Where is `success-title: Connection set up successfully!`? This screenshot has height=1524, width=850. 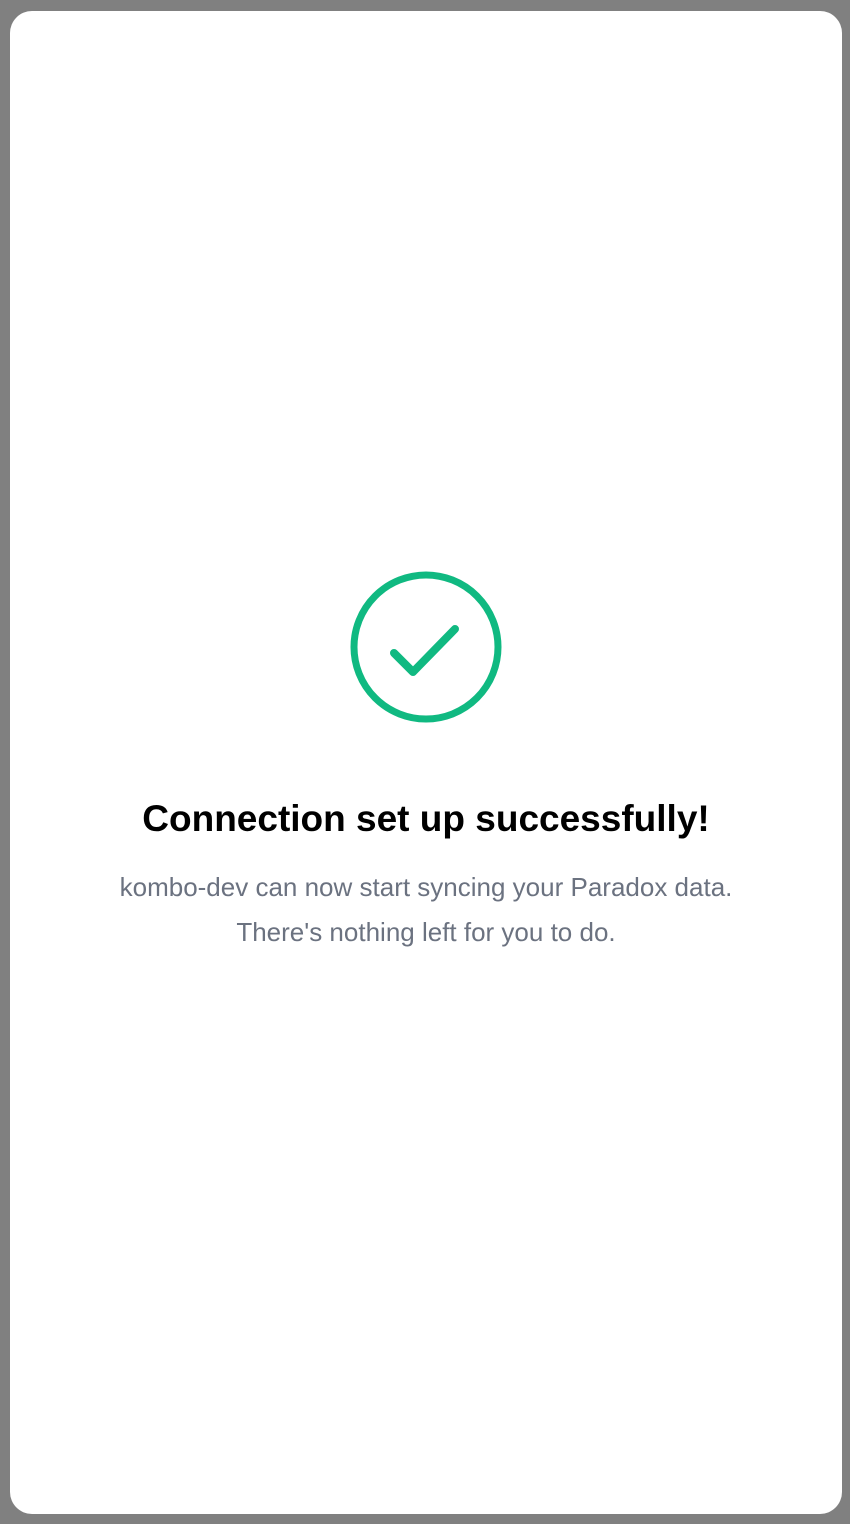 success-title: Connection set up successfully! is located at coordinates (426, 818).